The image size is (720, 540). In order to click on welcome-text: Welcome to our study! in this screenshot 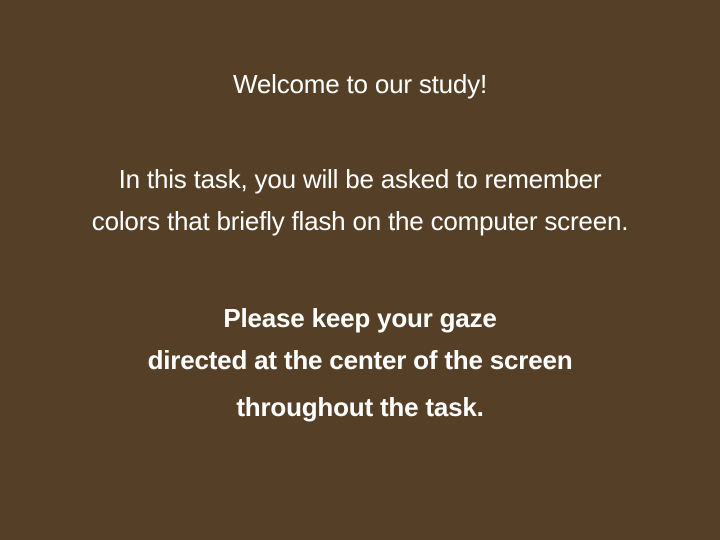, I will do `click(360, 84)`.